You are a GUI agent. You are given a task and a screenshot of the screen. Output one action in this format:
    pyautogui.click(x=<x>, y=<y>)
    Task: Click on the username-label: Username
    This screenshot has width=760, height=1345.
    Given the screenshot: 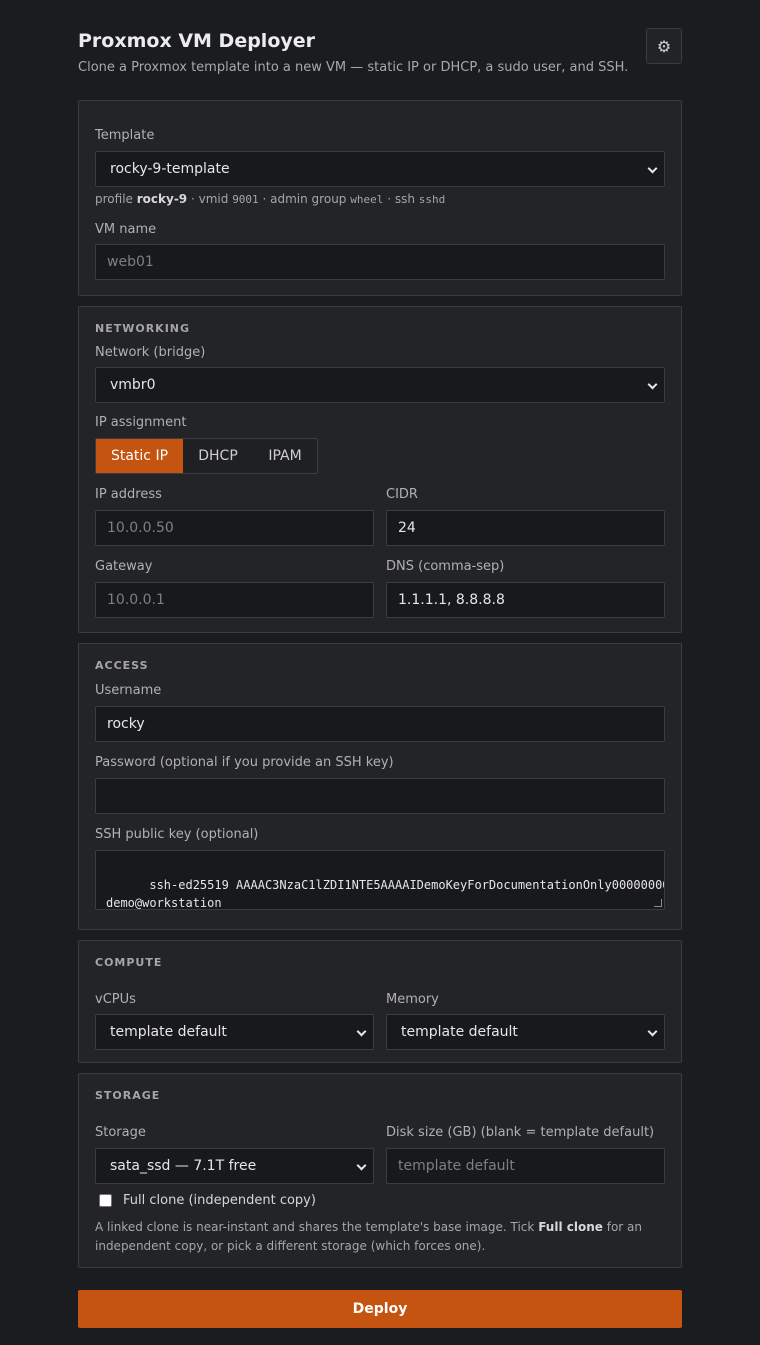 What is the action you would take?
    pyautogui.click(x=128, y=690)
    